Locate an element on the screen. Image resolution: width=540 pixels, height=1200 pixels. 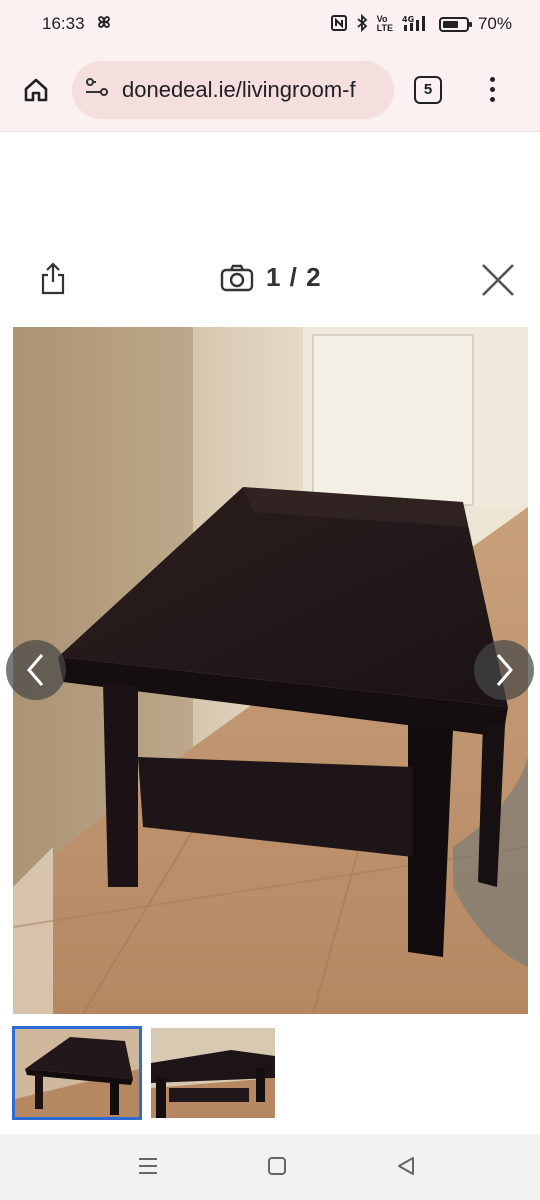
network-label: 4G is located at coordinates (408, 19).